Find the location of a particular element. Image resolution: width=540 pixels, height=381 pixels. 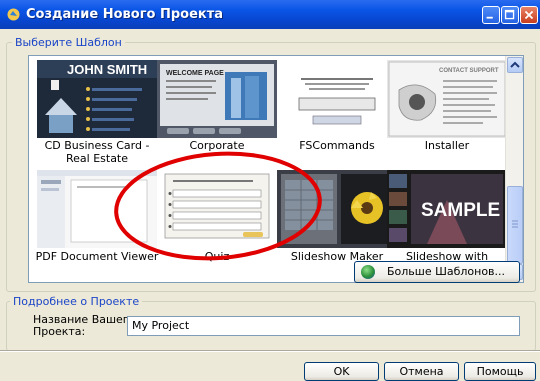

template-label: Quiz is located at coordinates (217, 256).